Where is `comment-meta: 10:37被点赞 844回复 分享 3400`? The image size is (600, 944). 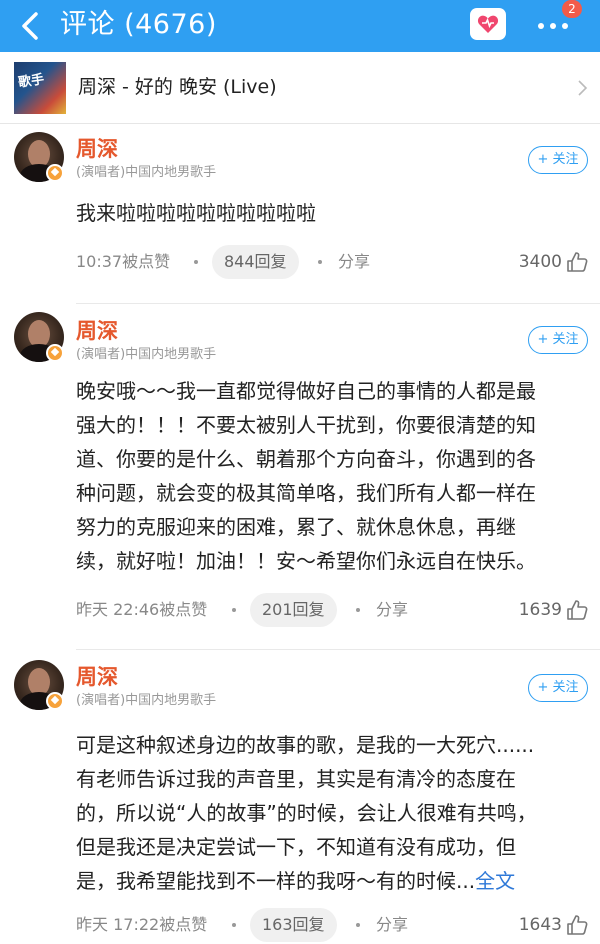 comment-meta: 10:37被点赞 844回复 分享 3400 is located at coordinates (332, 262).